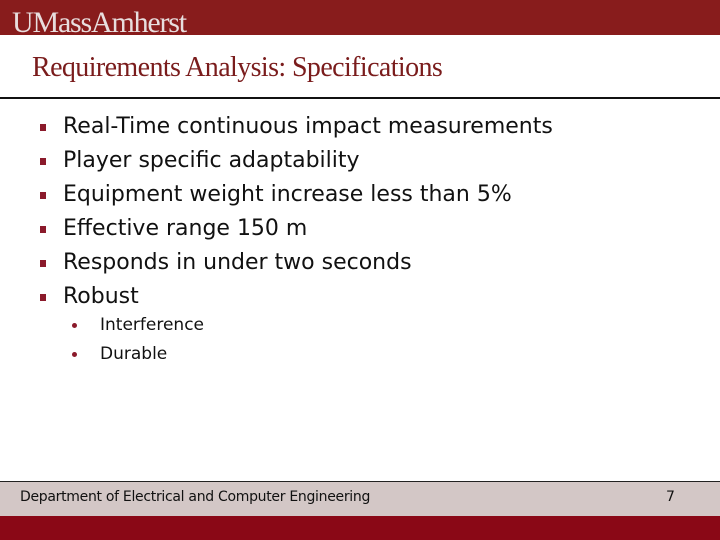  I want to click on umass-logo: UMassAmherst, so click(99, 20).